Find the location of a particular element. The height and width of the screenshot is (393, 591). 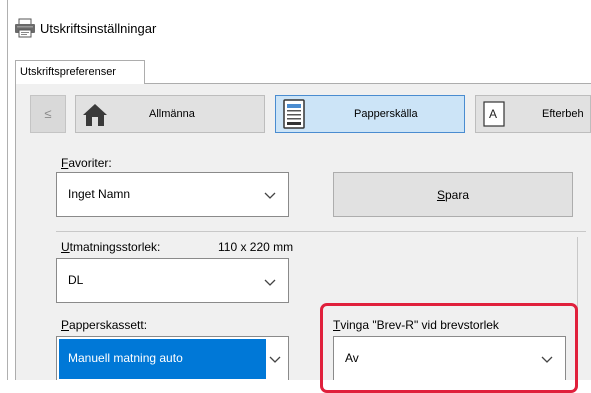

window-border is located at coordinates (7, 190).